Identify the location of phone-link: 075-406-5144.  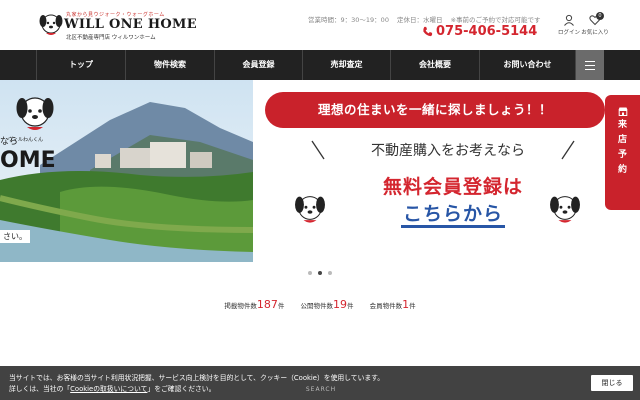
(479, 31).